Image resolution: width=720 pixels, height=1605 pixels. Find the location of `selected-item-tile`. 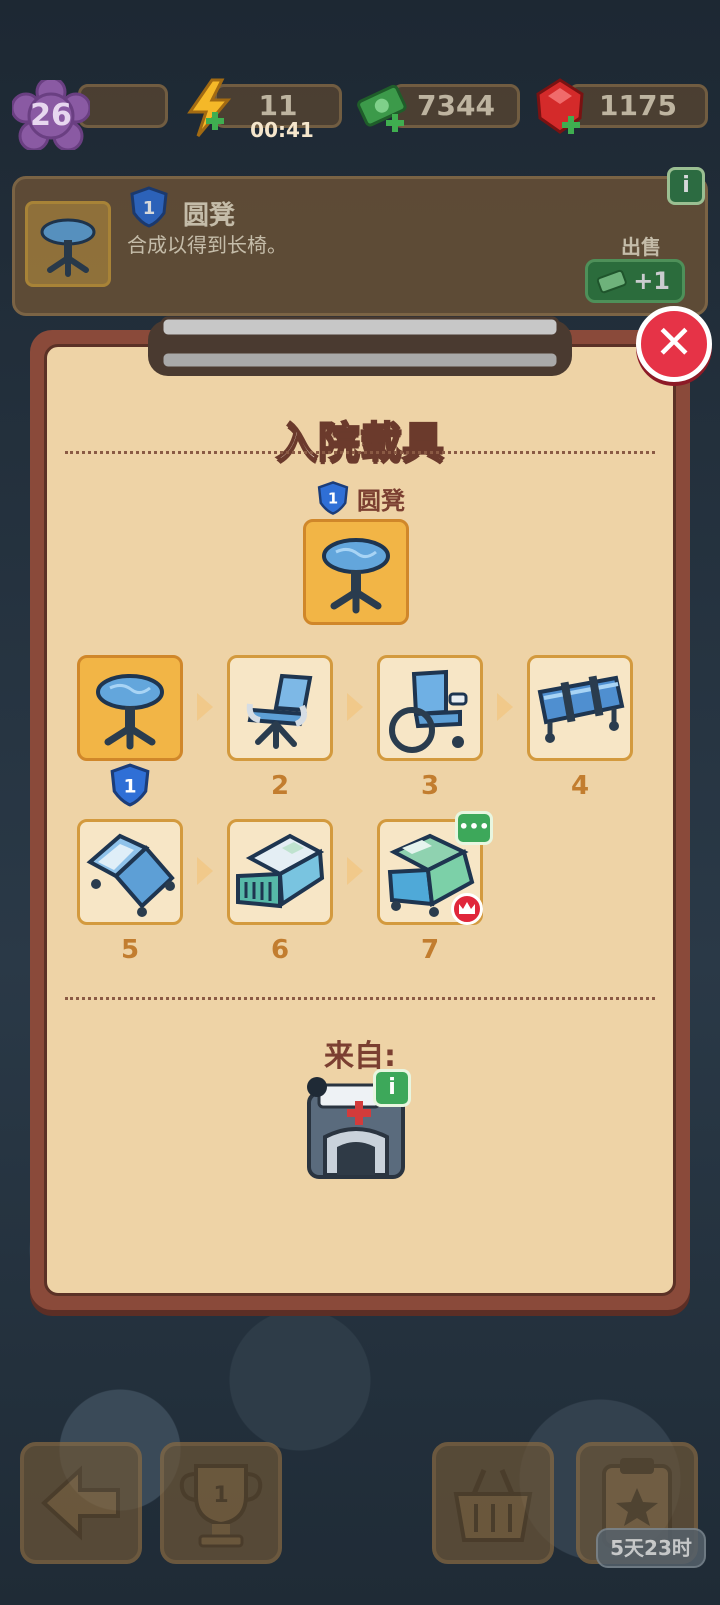

selected-item-tile is located at coordinates (356, 572).